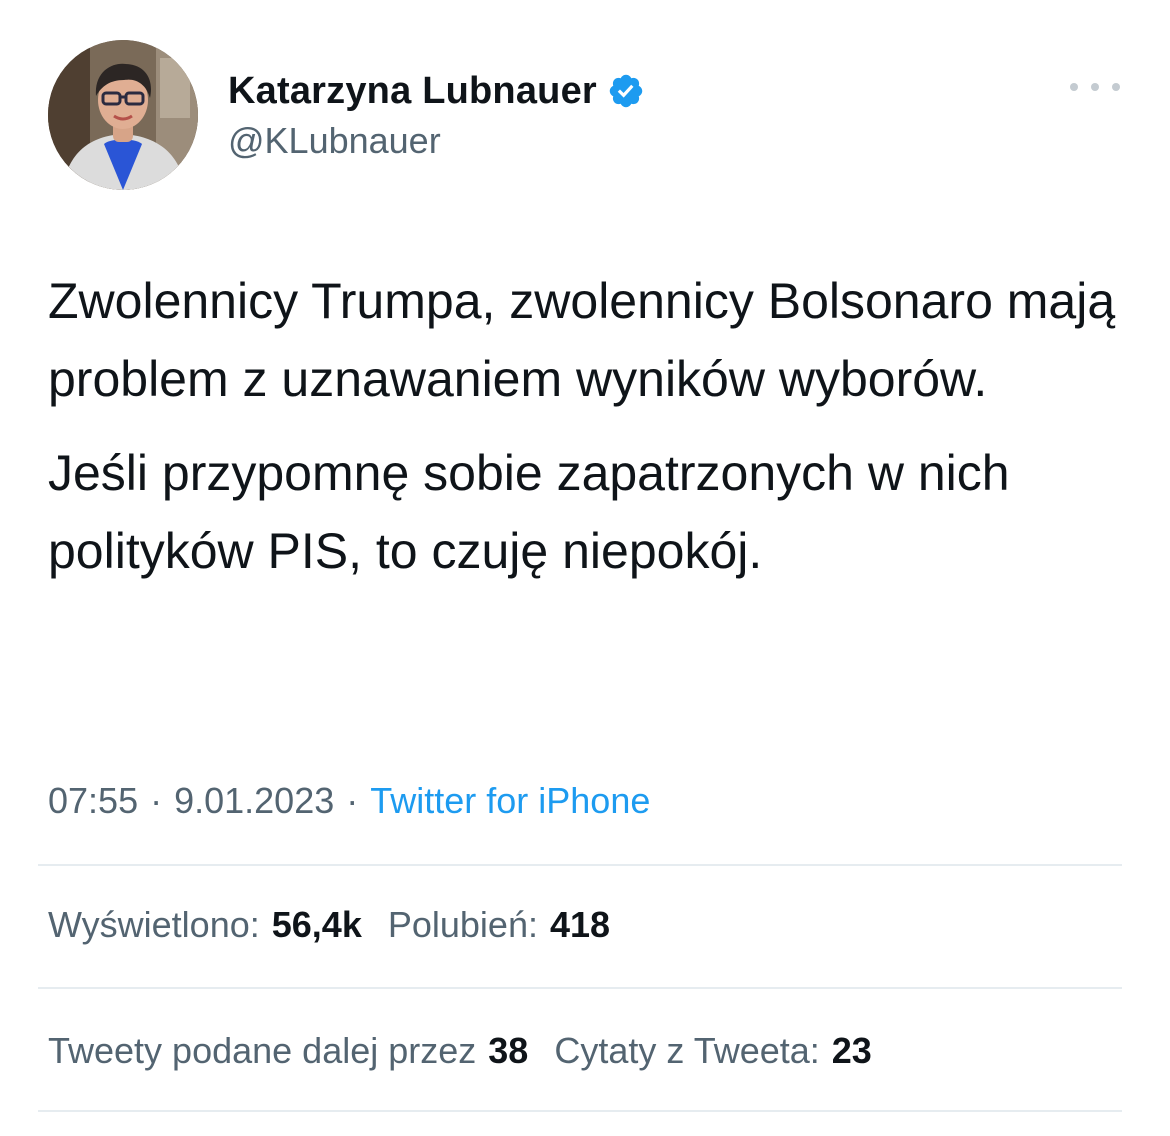 Image resolution: width=1170 pixels, height=1136 pixels. I want to click on views-stat: Wyświetlono: 56,4k, so click(205, 925).